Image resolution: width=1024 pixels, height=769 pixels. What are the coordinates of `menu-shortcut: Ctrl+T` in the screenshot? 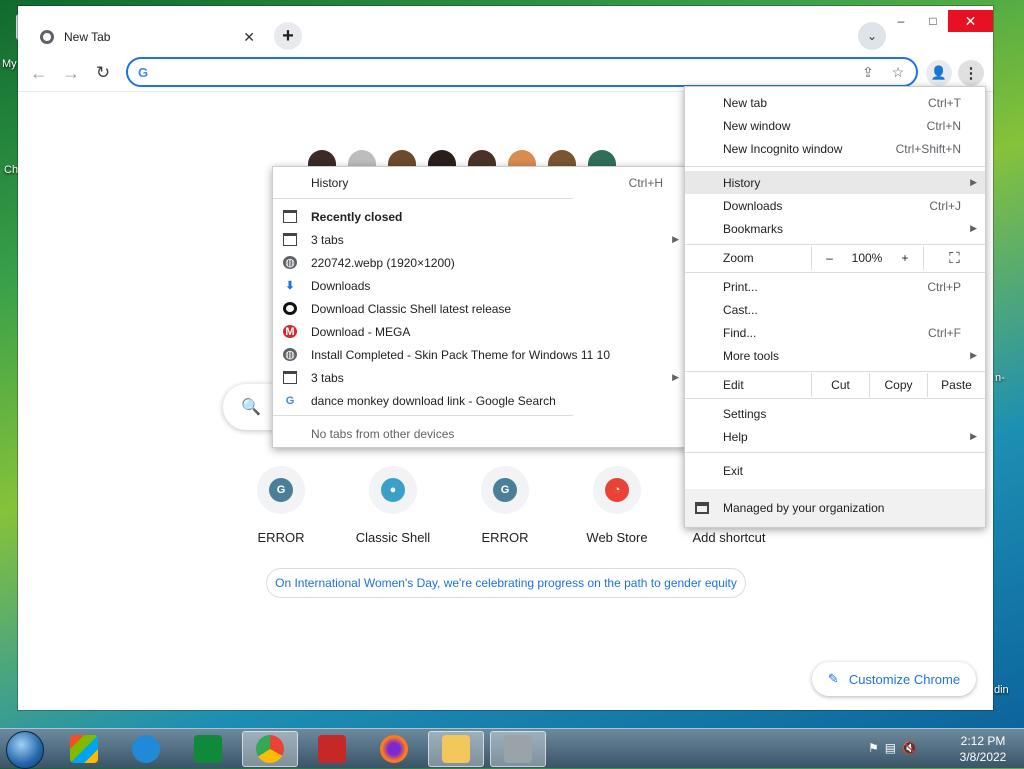 It's located at (944, 102).